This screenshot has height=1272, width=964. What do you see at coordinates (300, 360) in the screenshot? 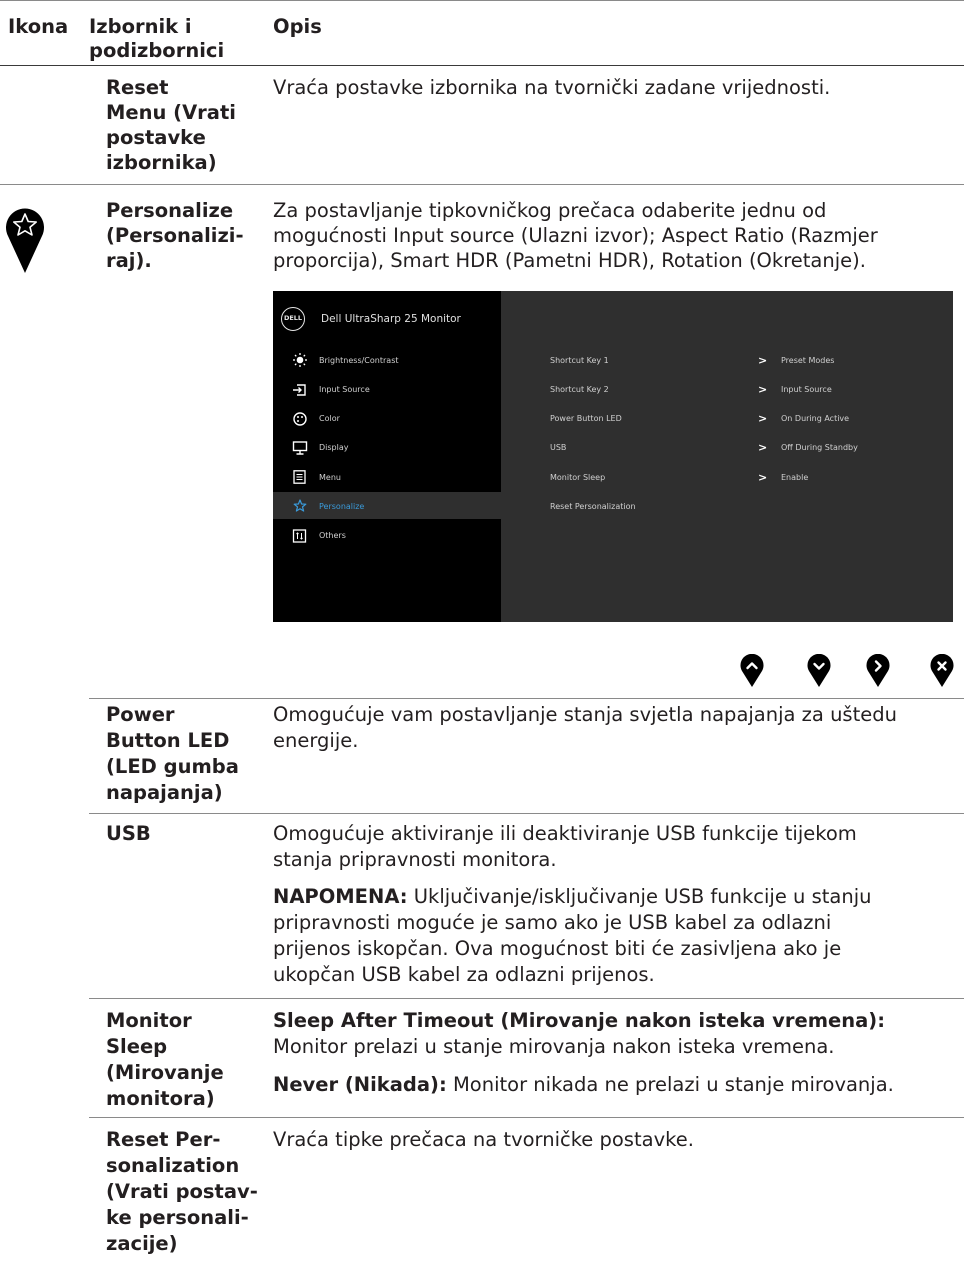
I see `sun-icon` at bounding box center [300, 360].